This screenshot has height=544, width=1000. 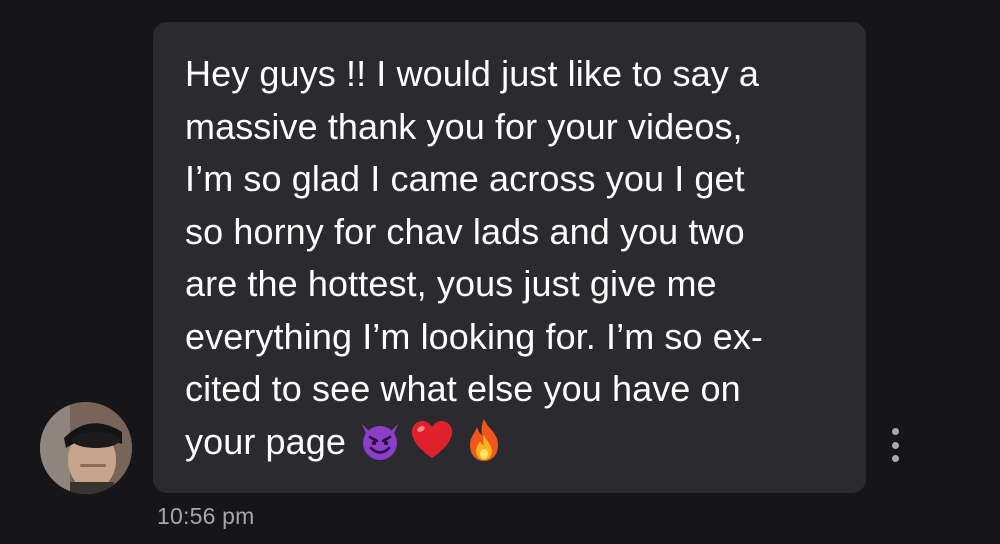 What do you see at coordinates (266, 441) in the screenshot?
I see `message-line: your page` at bounding box center [266, 441].